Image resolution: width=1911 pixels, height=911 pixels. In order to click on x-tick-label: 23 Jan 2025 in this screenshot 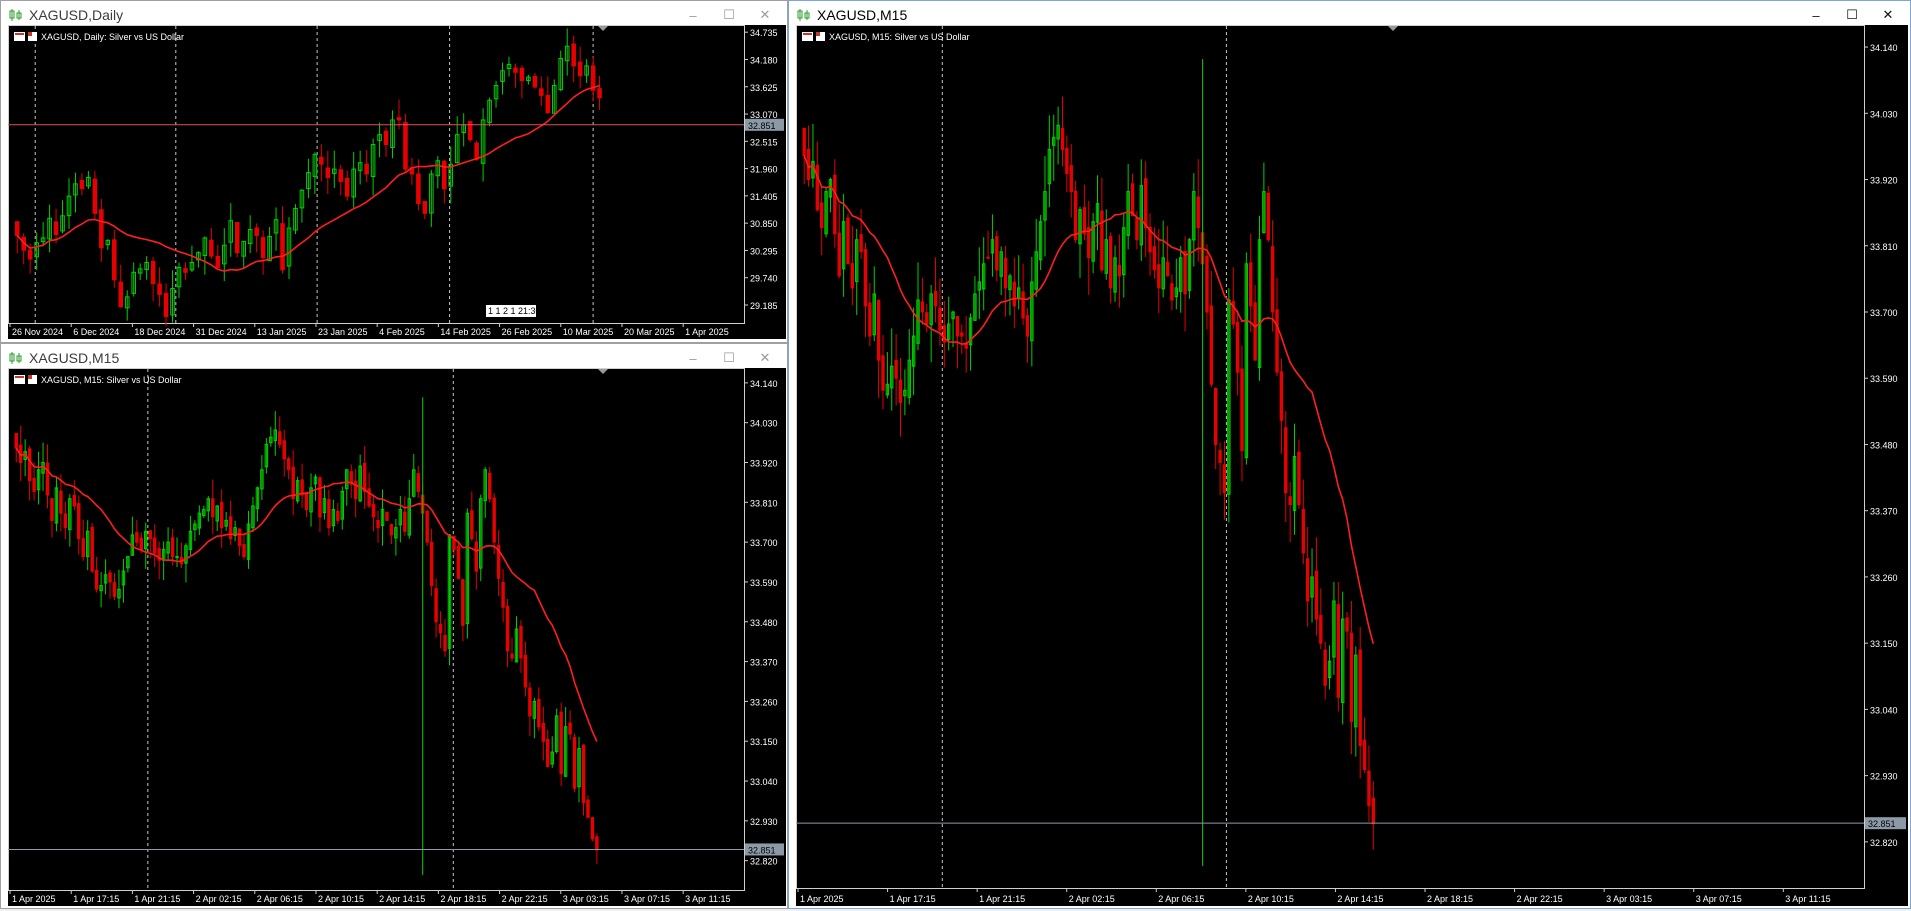, I will do `click(343, 332)`.